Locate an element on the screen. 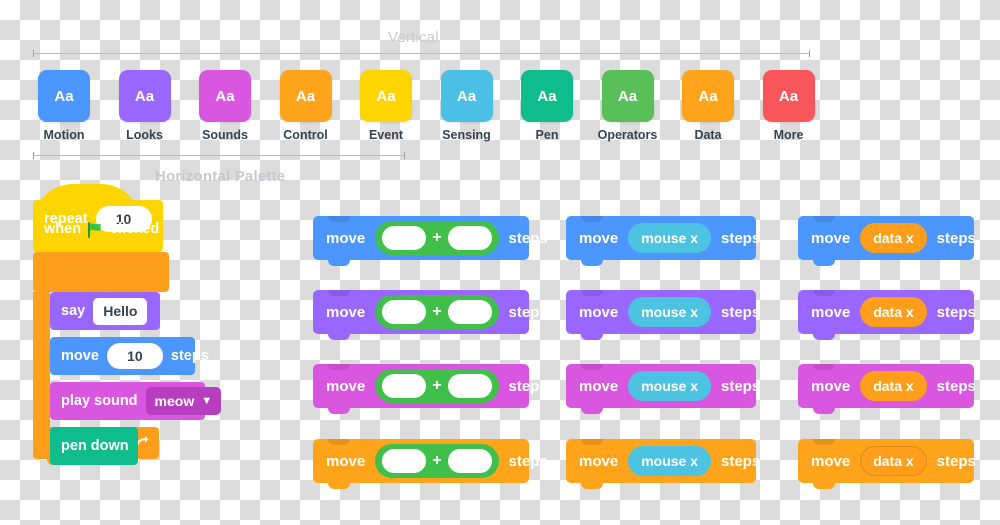 This screenshot has width=1000, height=525. hat-clicked-label: clicked is located at coordinates (135, 229).